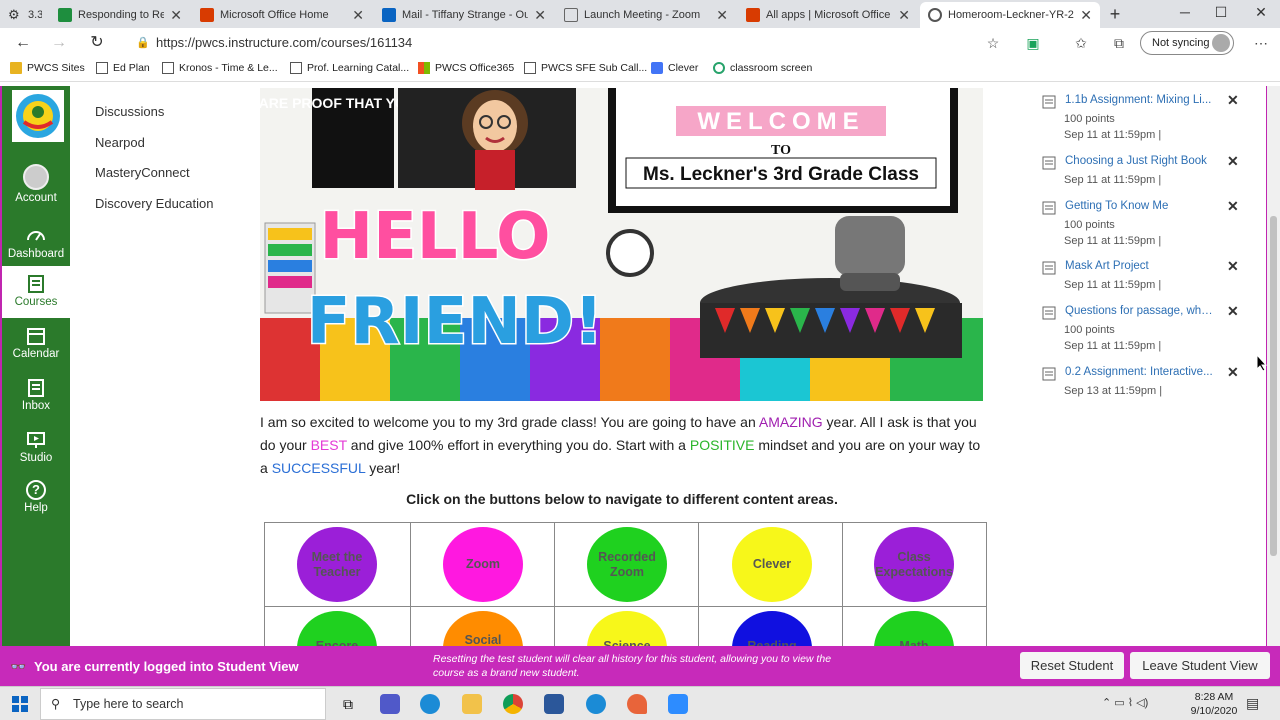 This screenshot has width=1280, height=720. I want to click on refresh-button: ↻, so click(97, 43).